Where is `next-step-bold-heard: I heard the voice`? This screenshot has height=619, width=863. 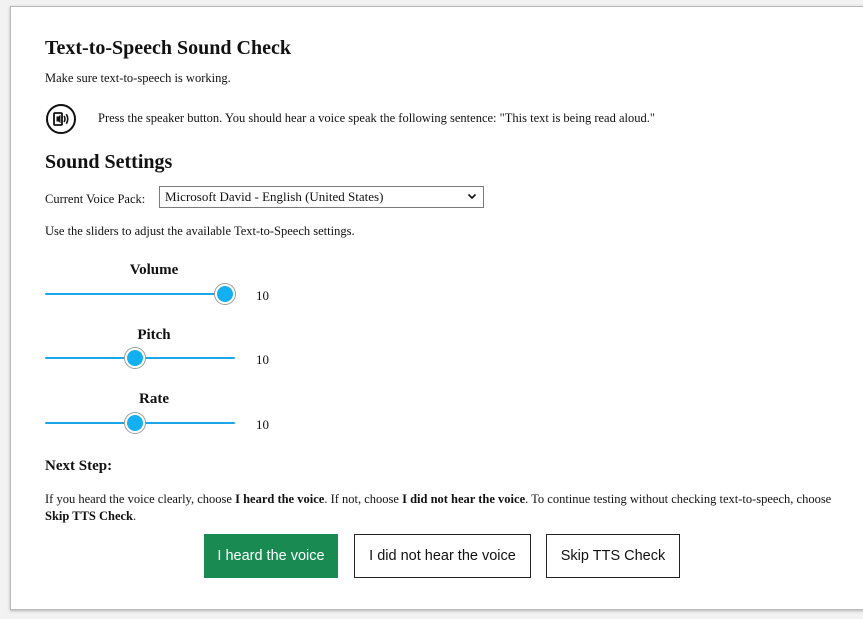 next-step-bold-heard: I heard the voice is located at coordinates (280, 499).